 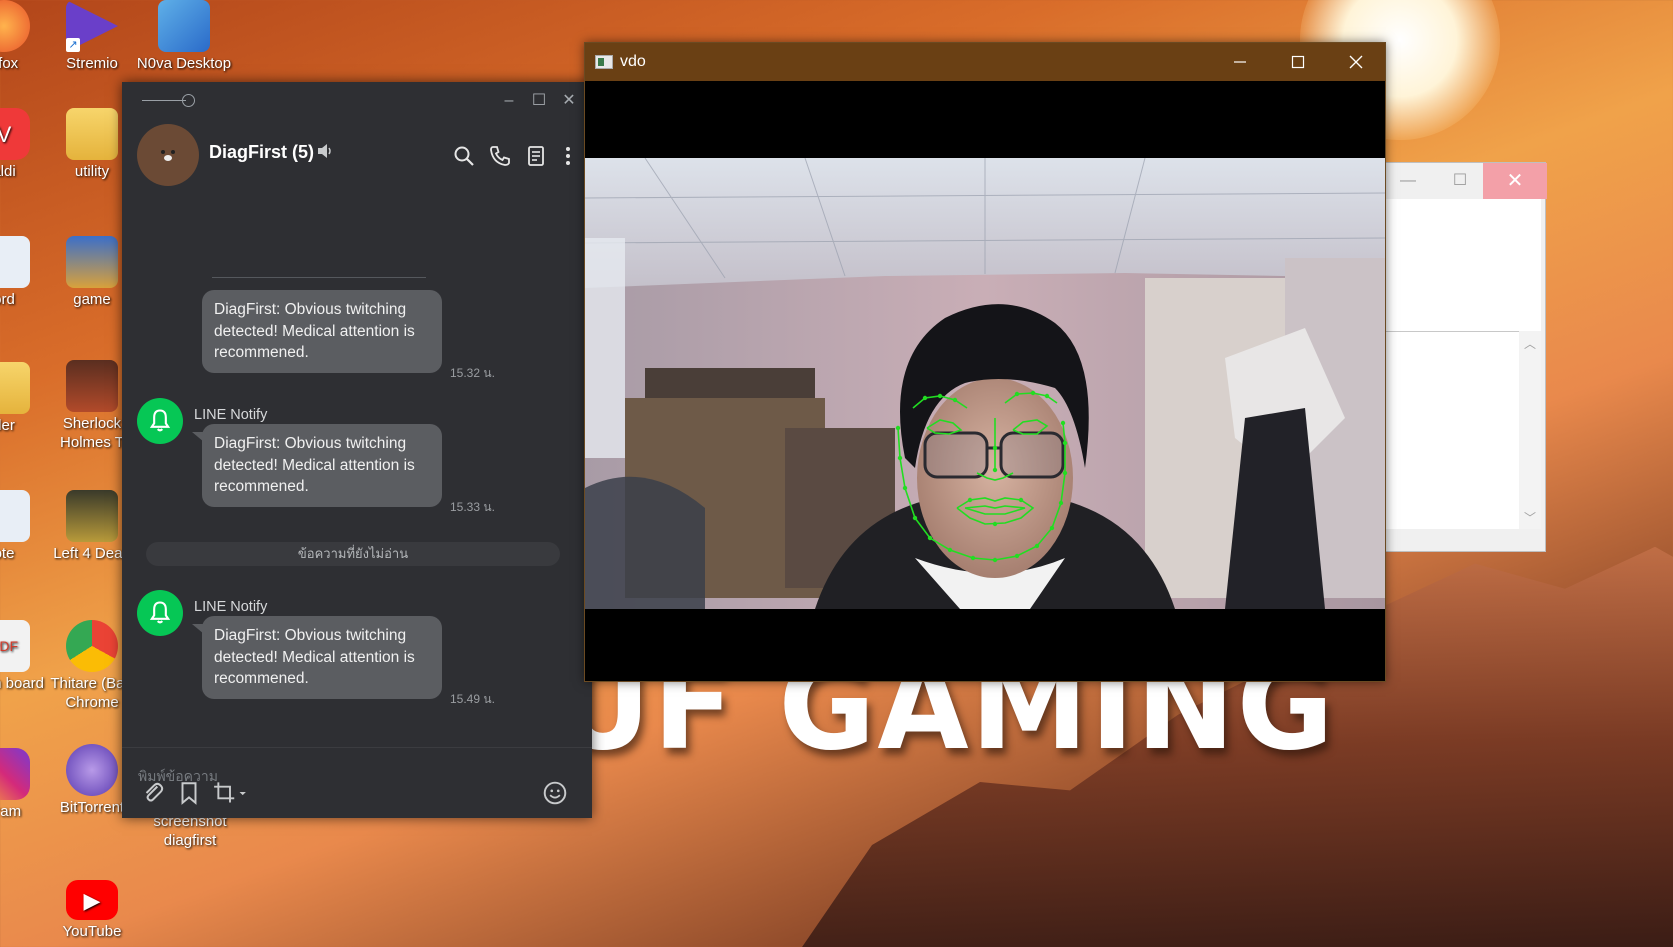 What do you see at coordinates (189, 793) in the screenshot?
I see `bookmark-icon` at bounding box center [189, 793].